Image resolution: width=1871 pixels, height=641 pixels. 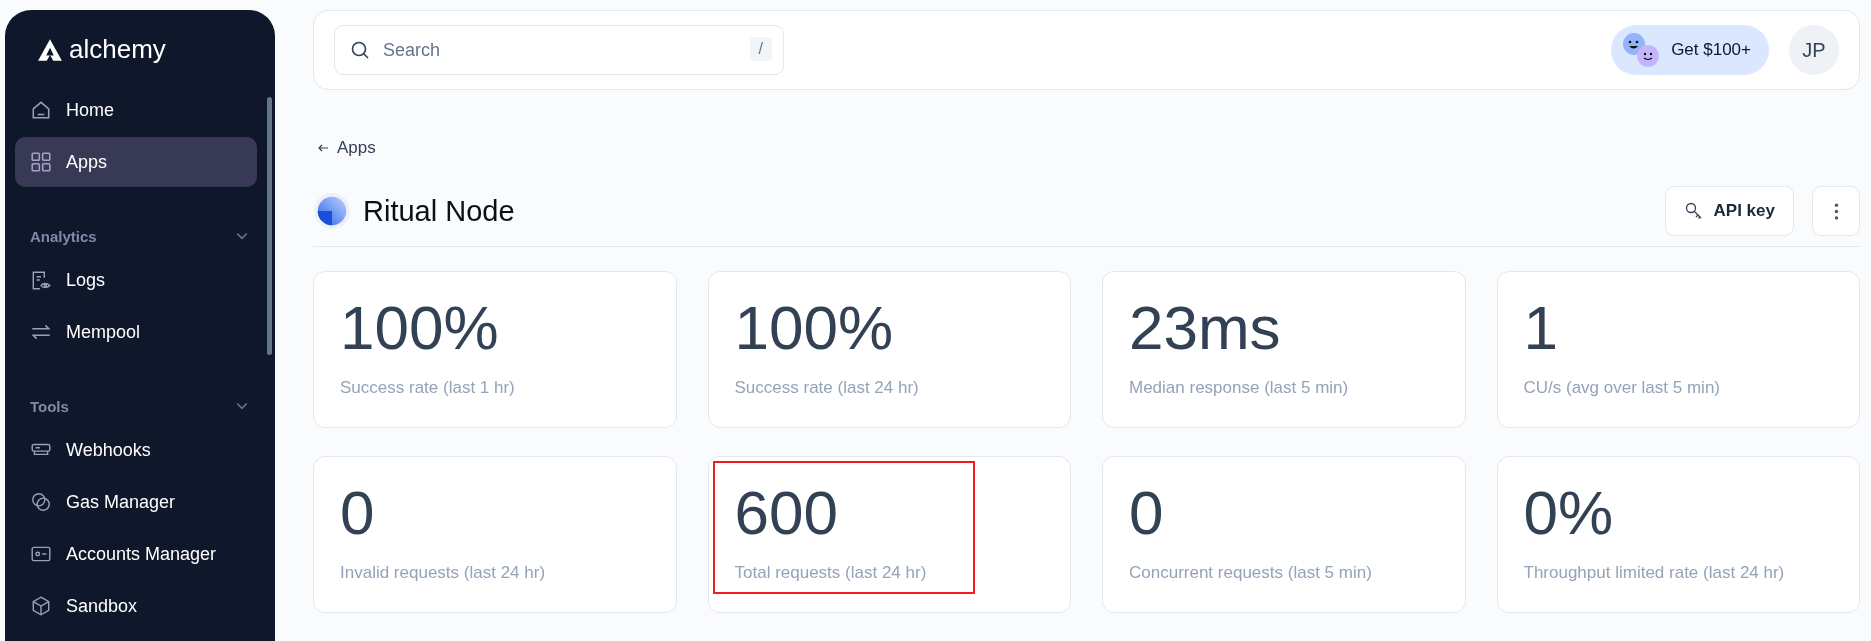 I want to click on stat-value: 600, so click(x=786, y=513).